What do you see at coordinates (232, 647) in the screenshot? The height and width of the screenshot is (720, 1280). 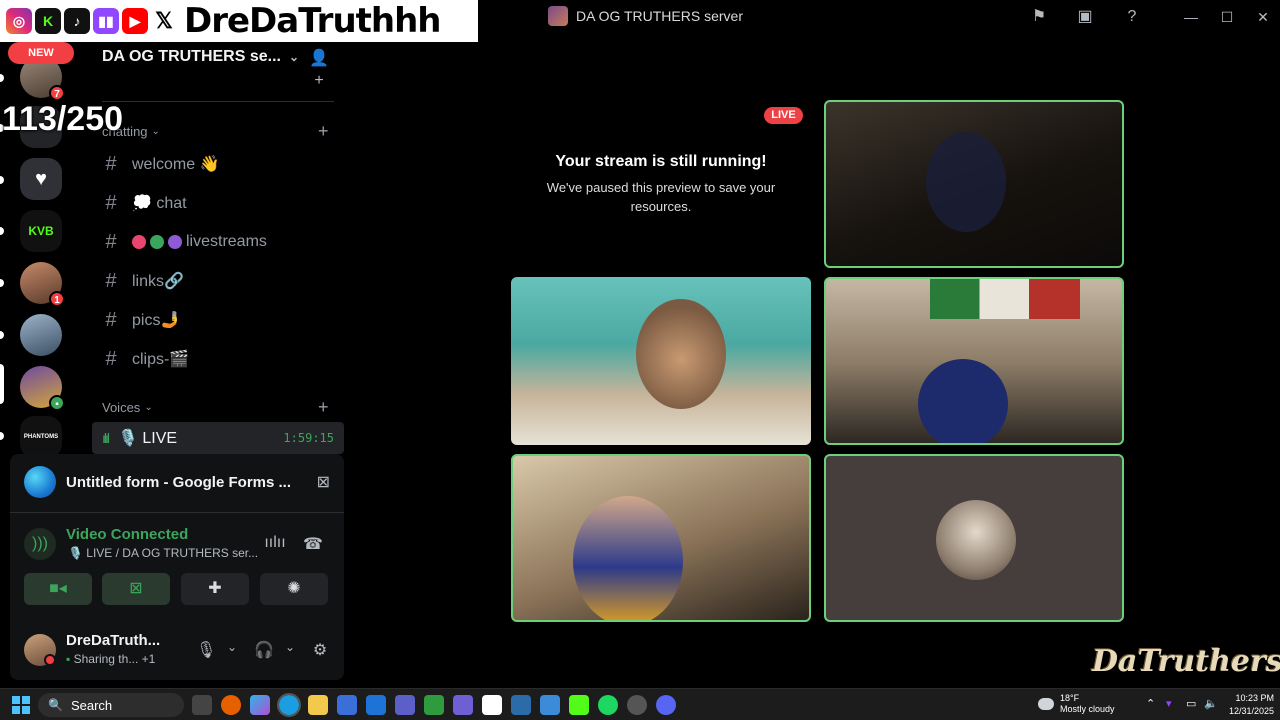 I see `mic-options-chevron-icon: ⌄` at bounding box center [232, 647].